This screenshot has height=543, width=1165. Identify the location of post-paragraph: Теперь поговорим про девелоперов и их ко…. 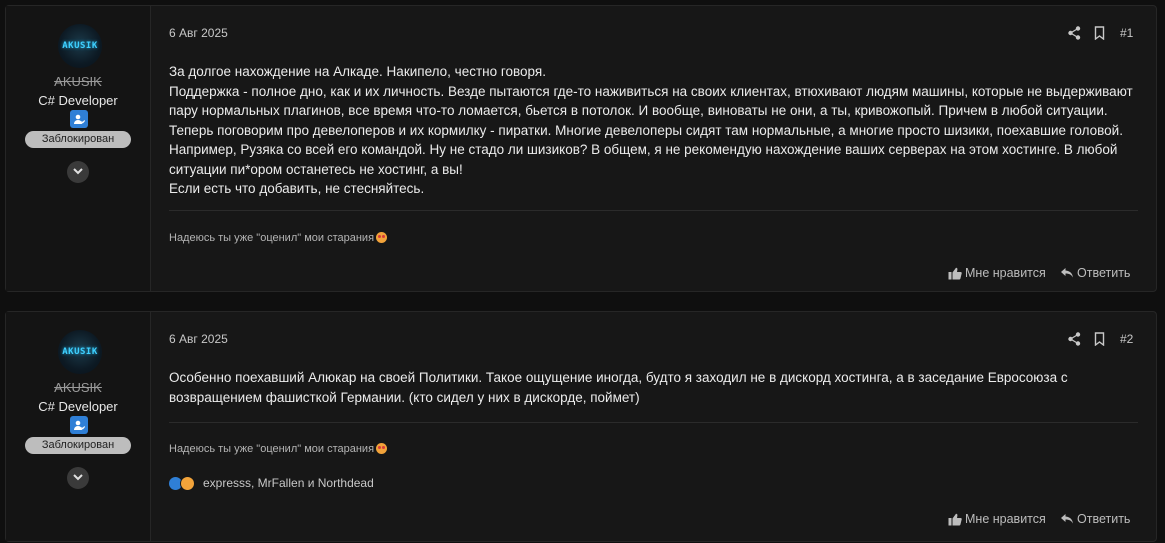
(646, 149).